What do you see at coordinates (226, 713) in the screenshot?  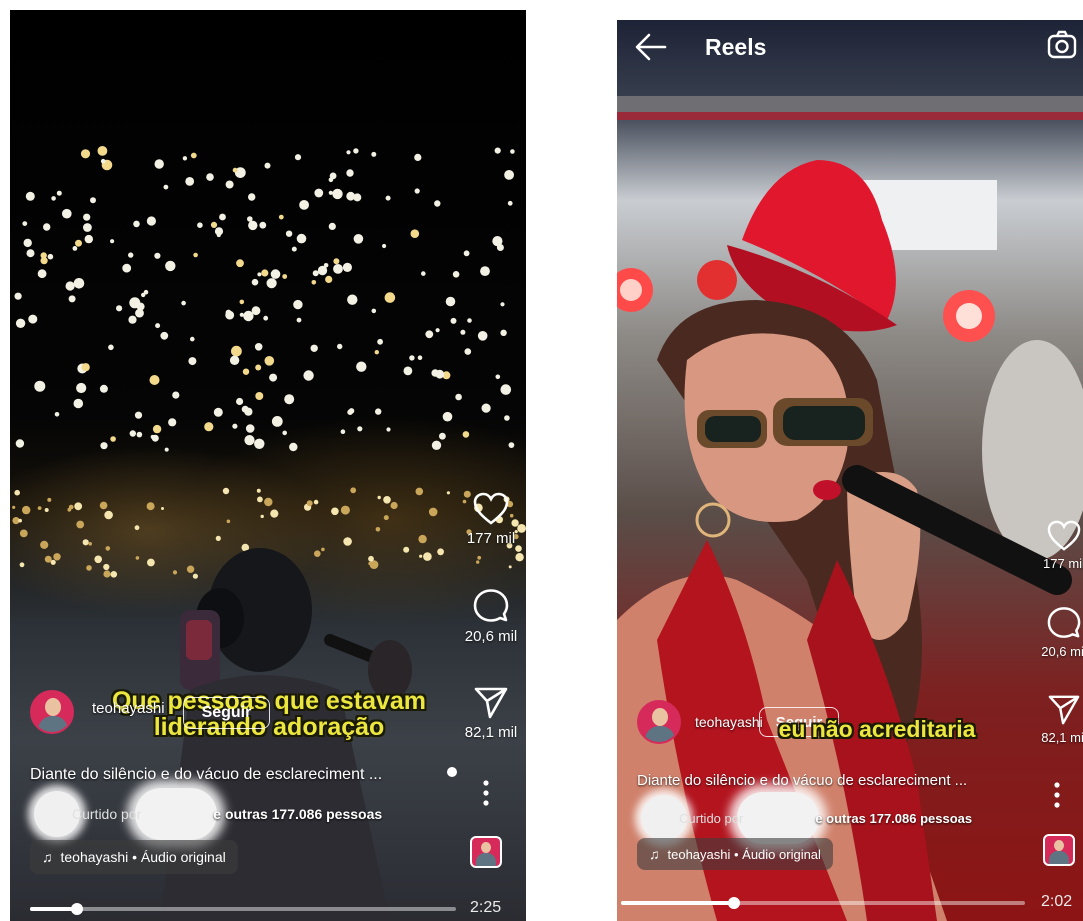 I see `follow-button: Seguir` at bounding box center [226, 713].